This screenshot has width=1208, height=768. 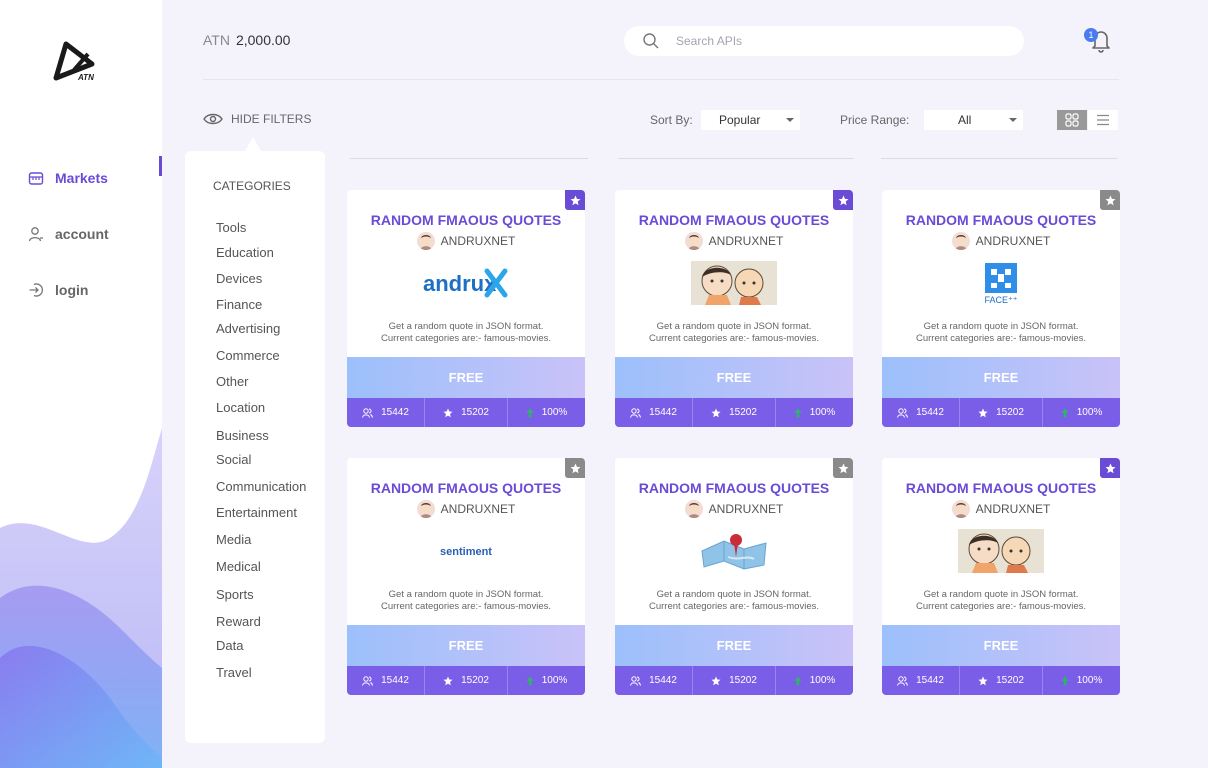 I want to click on decorative-wave, so click(x=81, y=598).